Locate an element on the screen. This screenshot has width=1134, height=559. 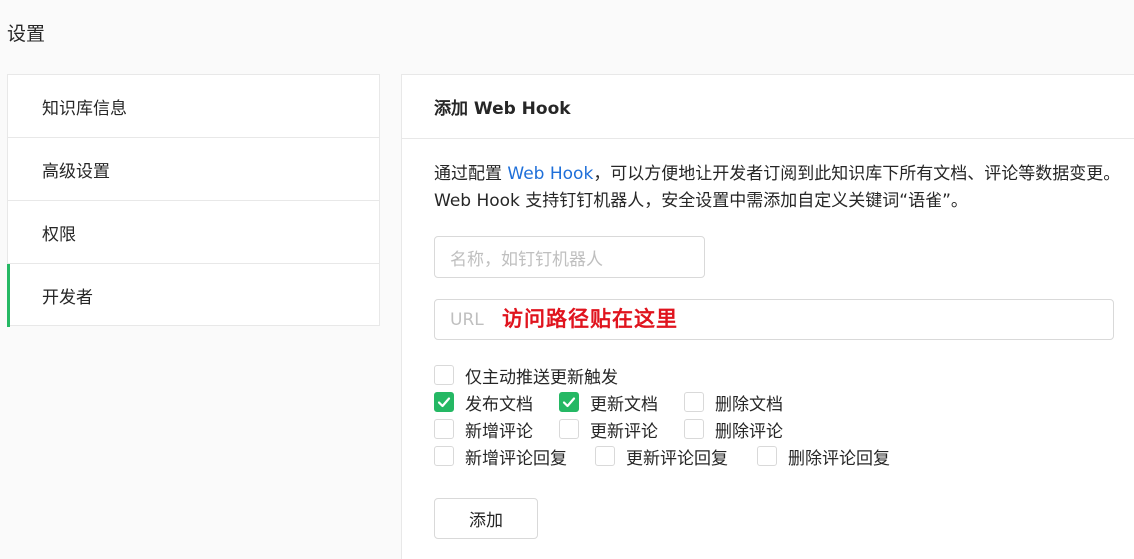
checkbox-delete-comment: 删除评论 is located at coordinates (733, 429).